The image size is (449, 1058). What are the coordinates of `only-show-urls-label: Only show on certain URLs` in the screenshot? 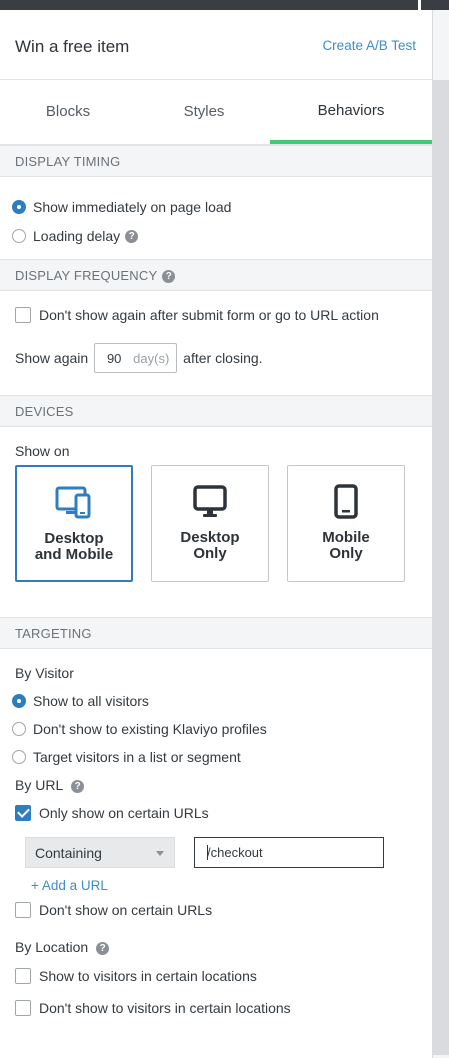 It's located at (124, 813).